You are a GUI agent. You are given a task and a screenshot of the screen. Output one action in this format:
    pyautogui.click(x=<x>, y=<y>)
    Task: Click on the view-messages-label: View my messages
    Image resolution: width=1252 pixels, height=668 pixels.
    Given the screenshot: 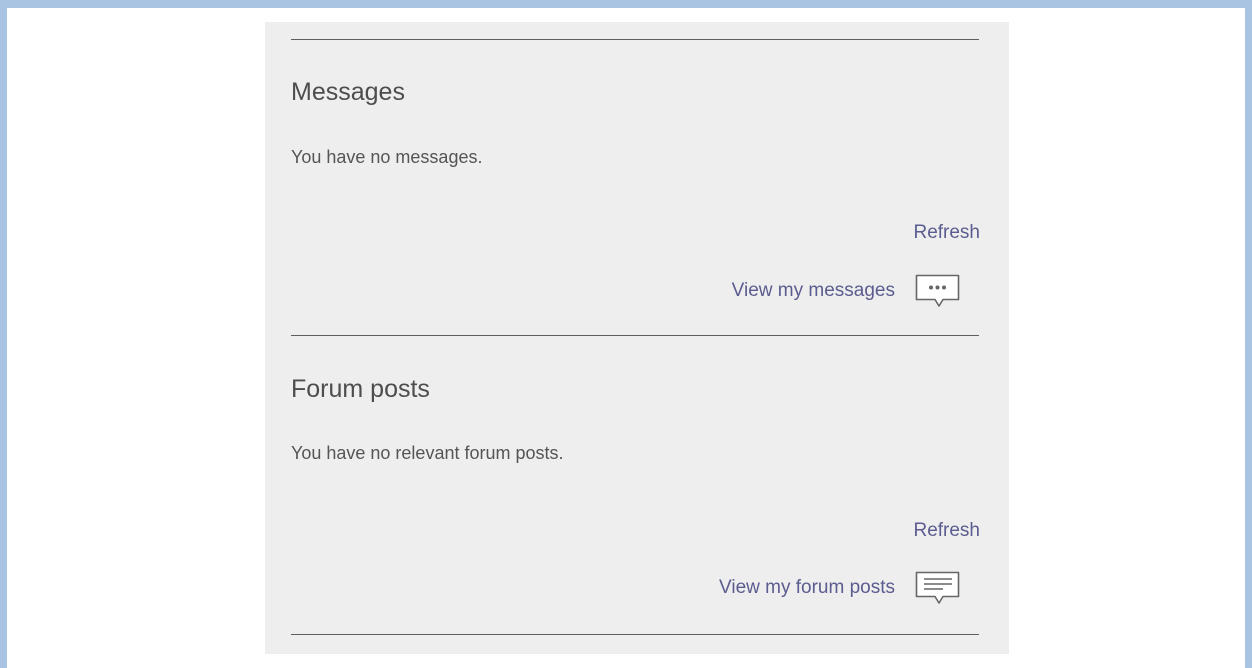 What is the action you would take?
    pyautogui.click(x=813, y=290)
    